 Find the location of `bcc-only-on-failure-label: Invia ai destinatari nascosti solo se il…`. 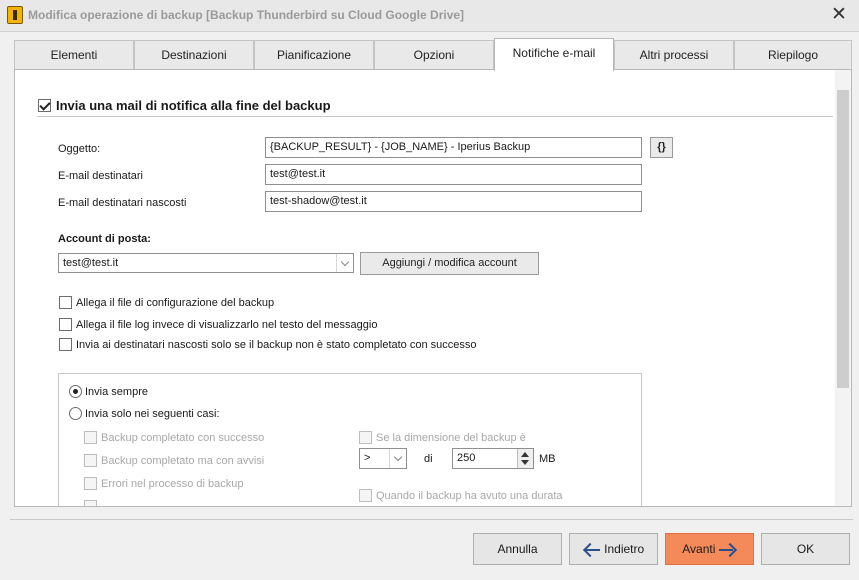

bcc-only-on-failure-label: Invia ai destinatari nascosti solo se il… is located at coordinates (276, 345).